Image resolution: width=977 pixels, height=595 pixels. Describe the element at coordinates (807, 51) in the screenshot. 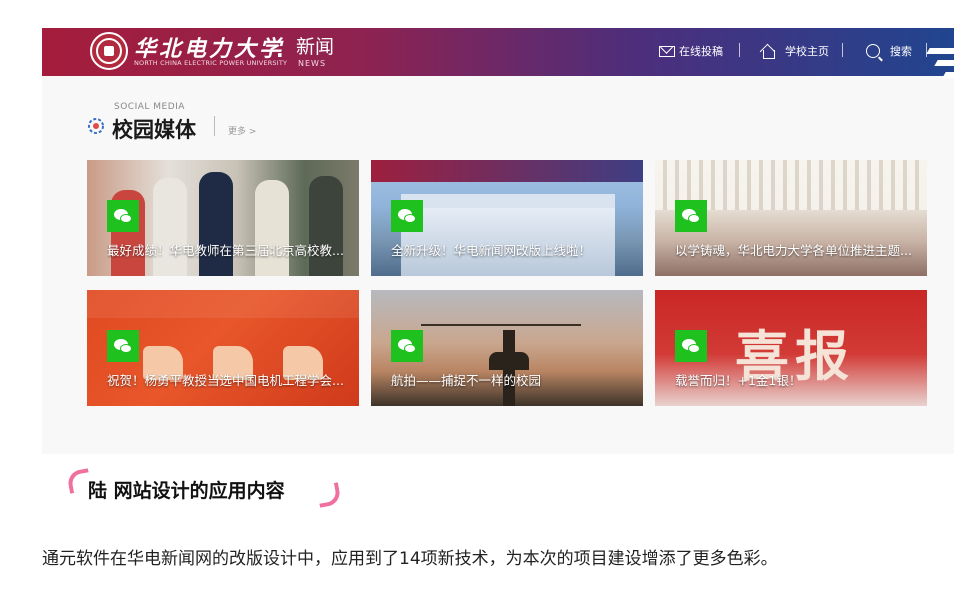

I see `nav-homepage-label: 学校主页` at that location.